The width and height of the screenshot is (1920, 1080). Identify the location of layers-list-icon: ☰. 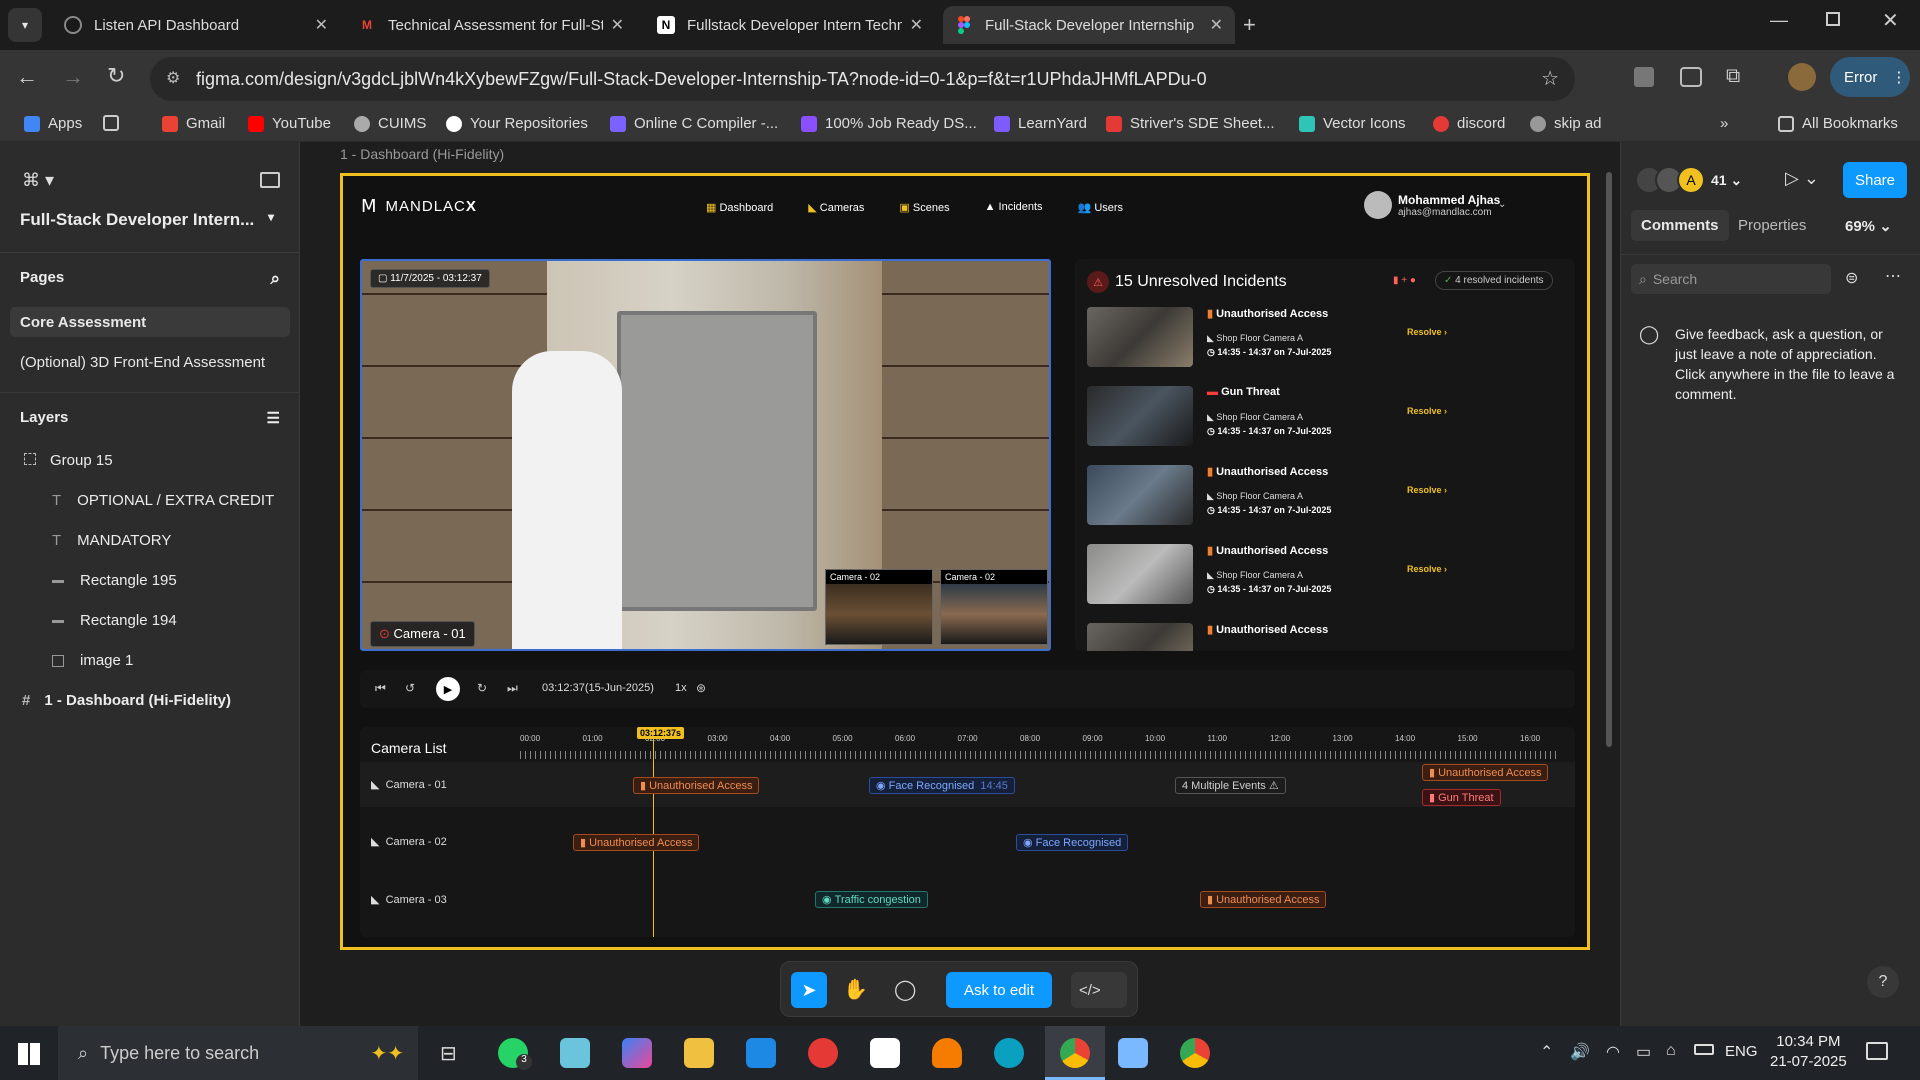
(273, 418).